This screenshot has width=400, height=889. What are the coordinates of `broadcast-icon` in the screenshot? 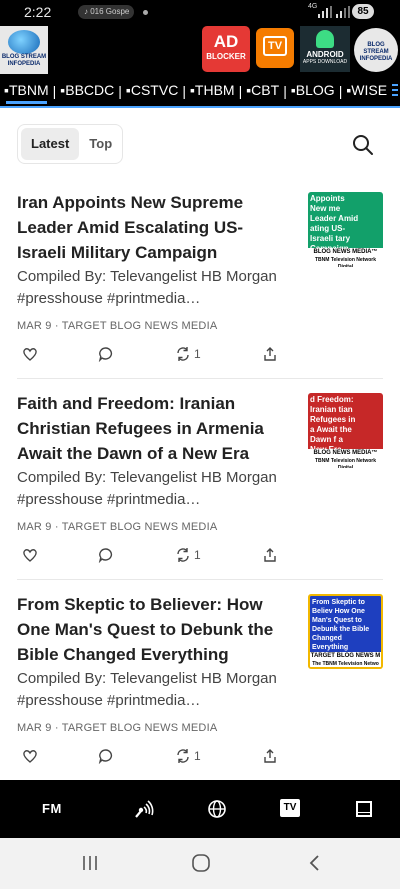 It's located at (143, 809).